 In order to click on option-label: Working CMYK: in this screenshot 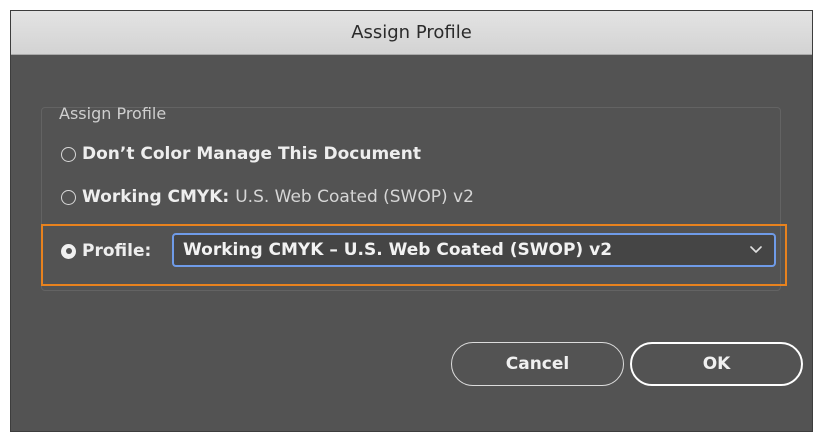, I will do `click(156, 197)`.